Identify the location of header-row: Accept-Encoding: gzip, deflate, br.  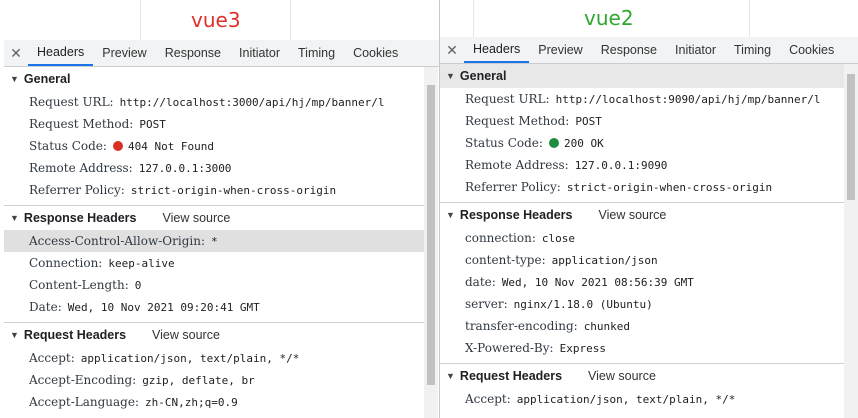
(214, 380).